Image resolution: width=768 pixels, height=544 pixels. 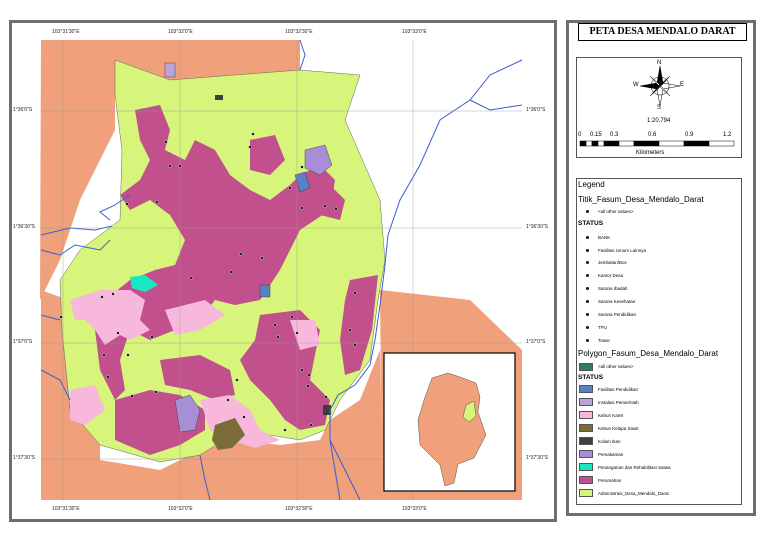 I want to click on legend-points-layer: Titik_Fasum_Desa_Mendalo_Darat, so click(x=641, y=199).